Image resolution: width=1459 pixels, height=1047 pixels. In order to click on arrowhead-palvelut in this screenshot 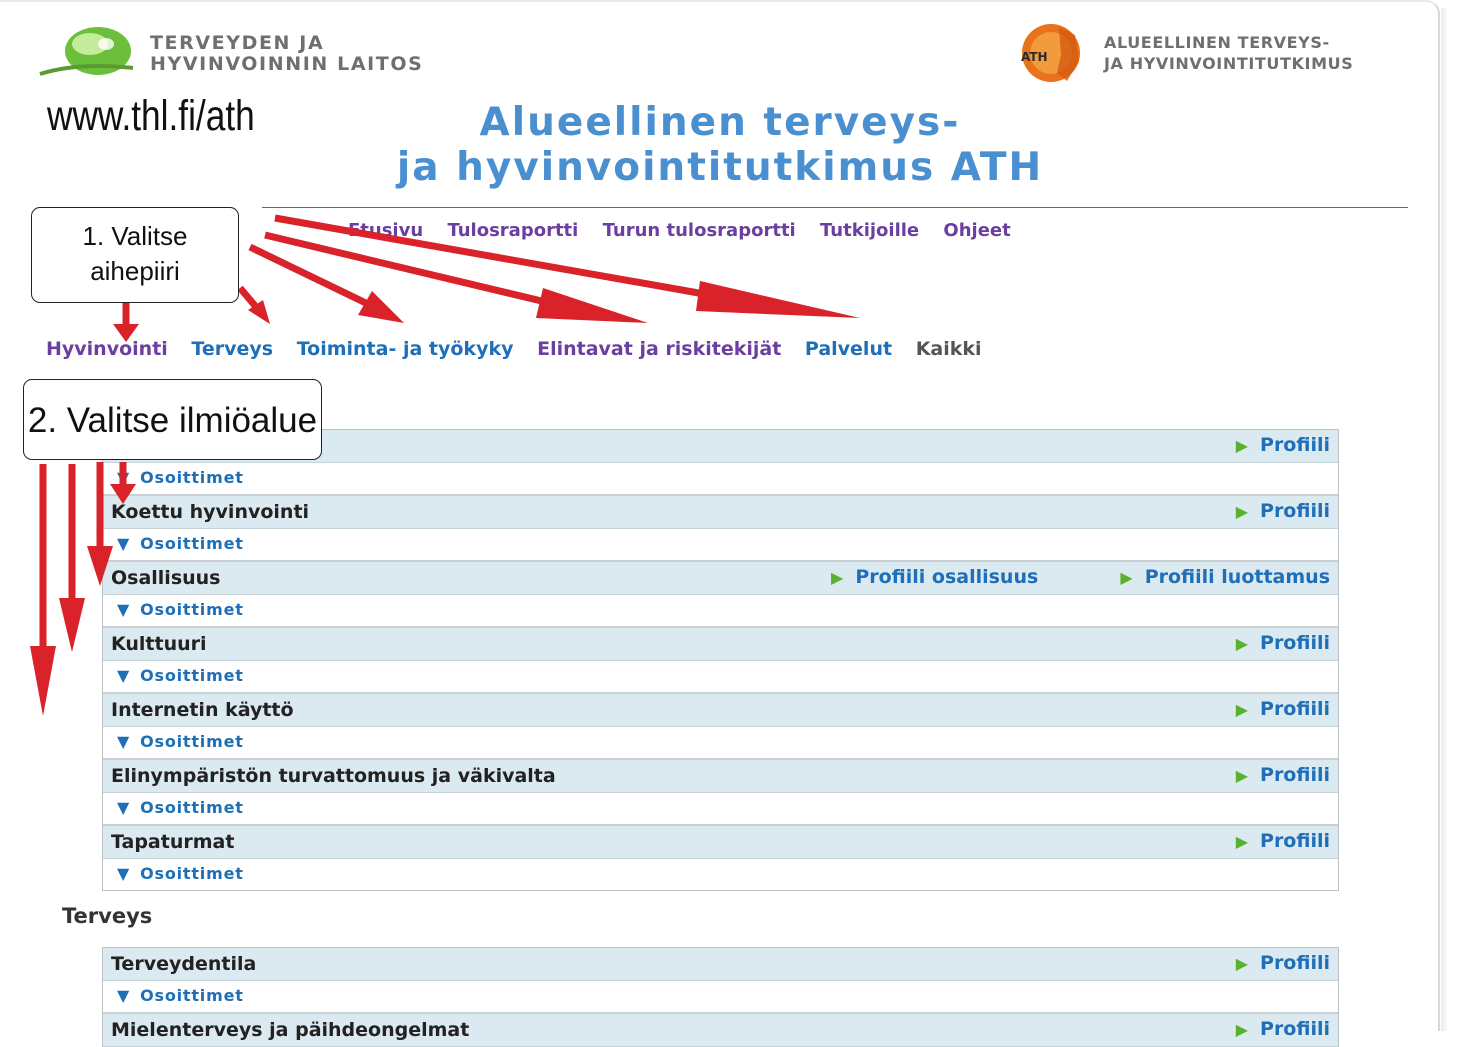, I will do `click(778, 299)`.